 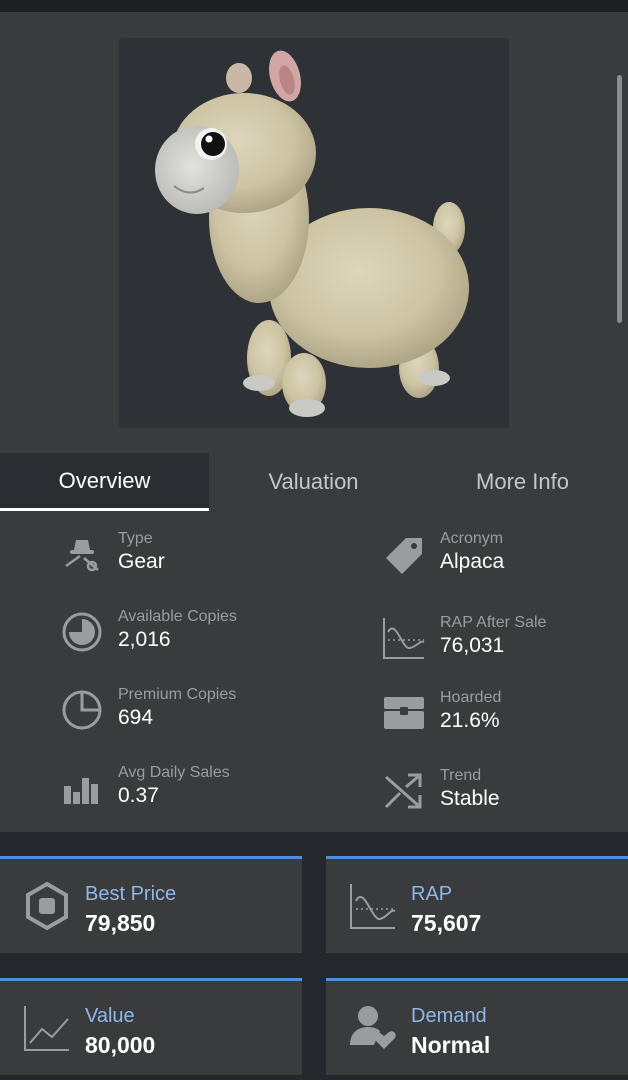 What do you see at coordinates (110, 1016) in the screenshot?
I see `card-value-label: Value` at bounding box center [110, 1016].